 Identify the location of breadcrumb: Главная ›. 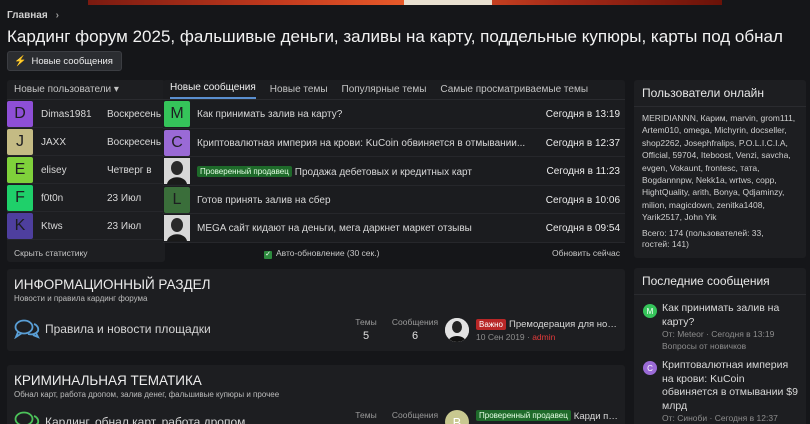
(33, 15).